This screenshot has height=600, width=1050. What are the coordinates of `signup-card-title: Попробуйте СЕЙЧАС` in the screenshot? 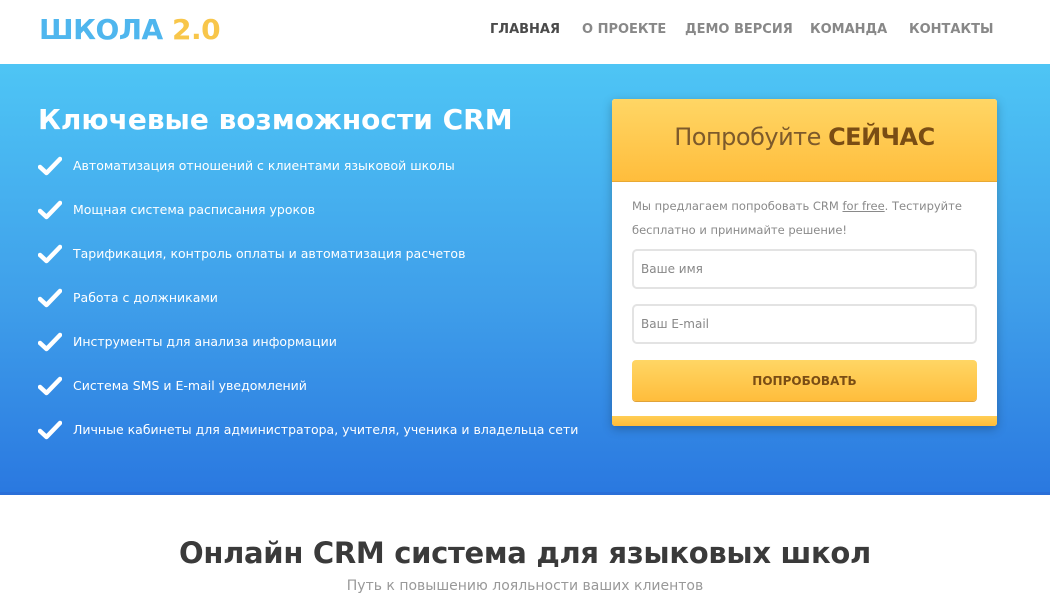 It's located at (804, 137).